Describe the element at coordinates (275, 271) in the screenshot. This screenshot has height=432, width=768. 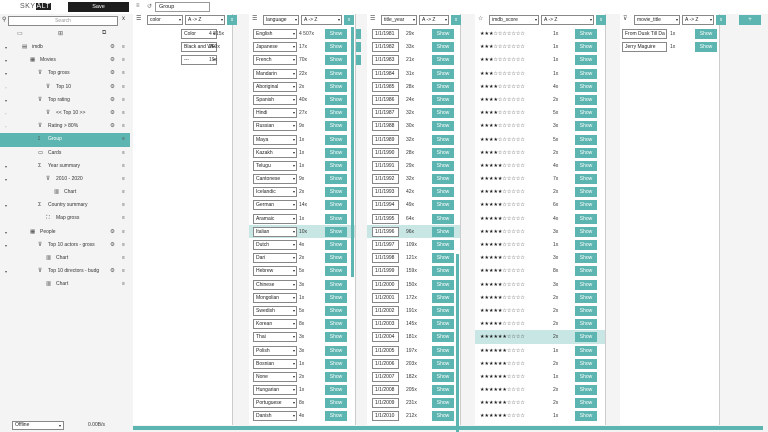
I see `value-field: Hebrew ▾` at that location.